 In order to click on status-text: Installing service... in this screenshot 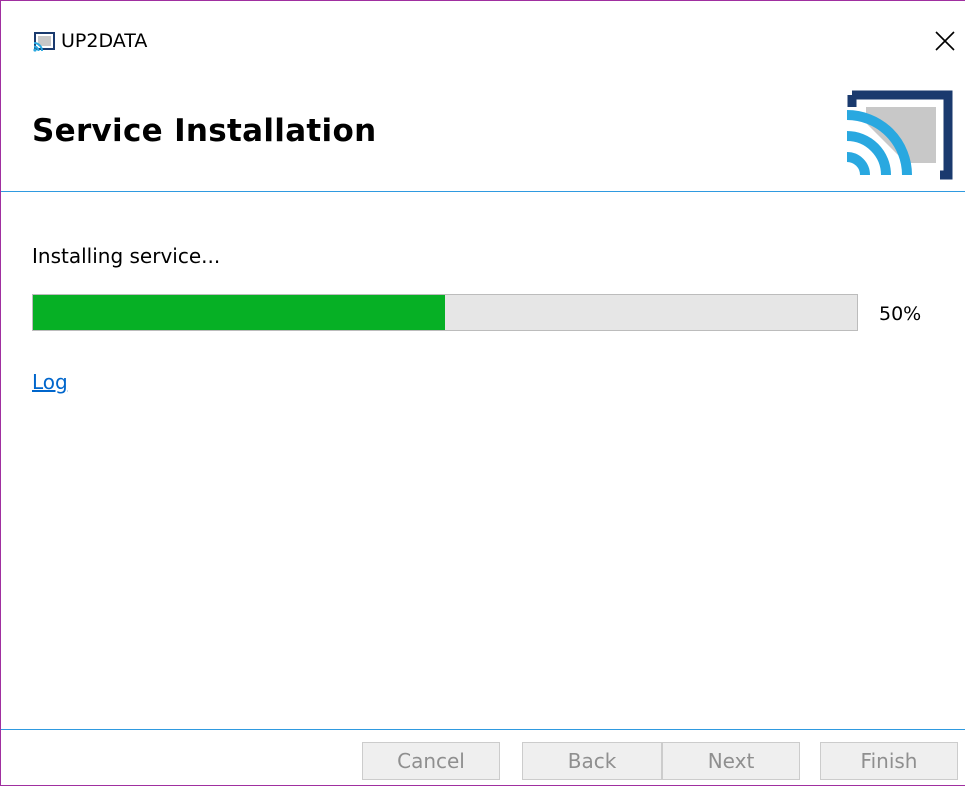, I will do `click(126, 256)`.